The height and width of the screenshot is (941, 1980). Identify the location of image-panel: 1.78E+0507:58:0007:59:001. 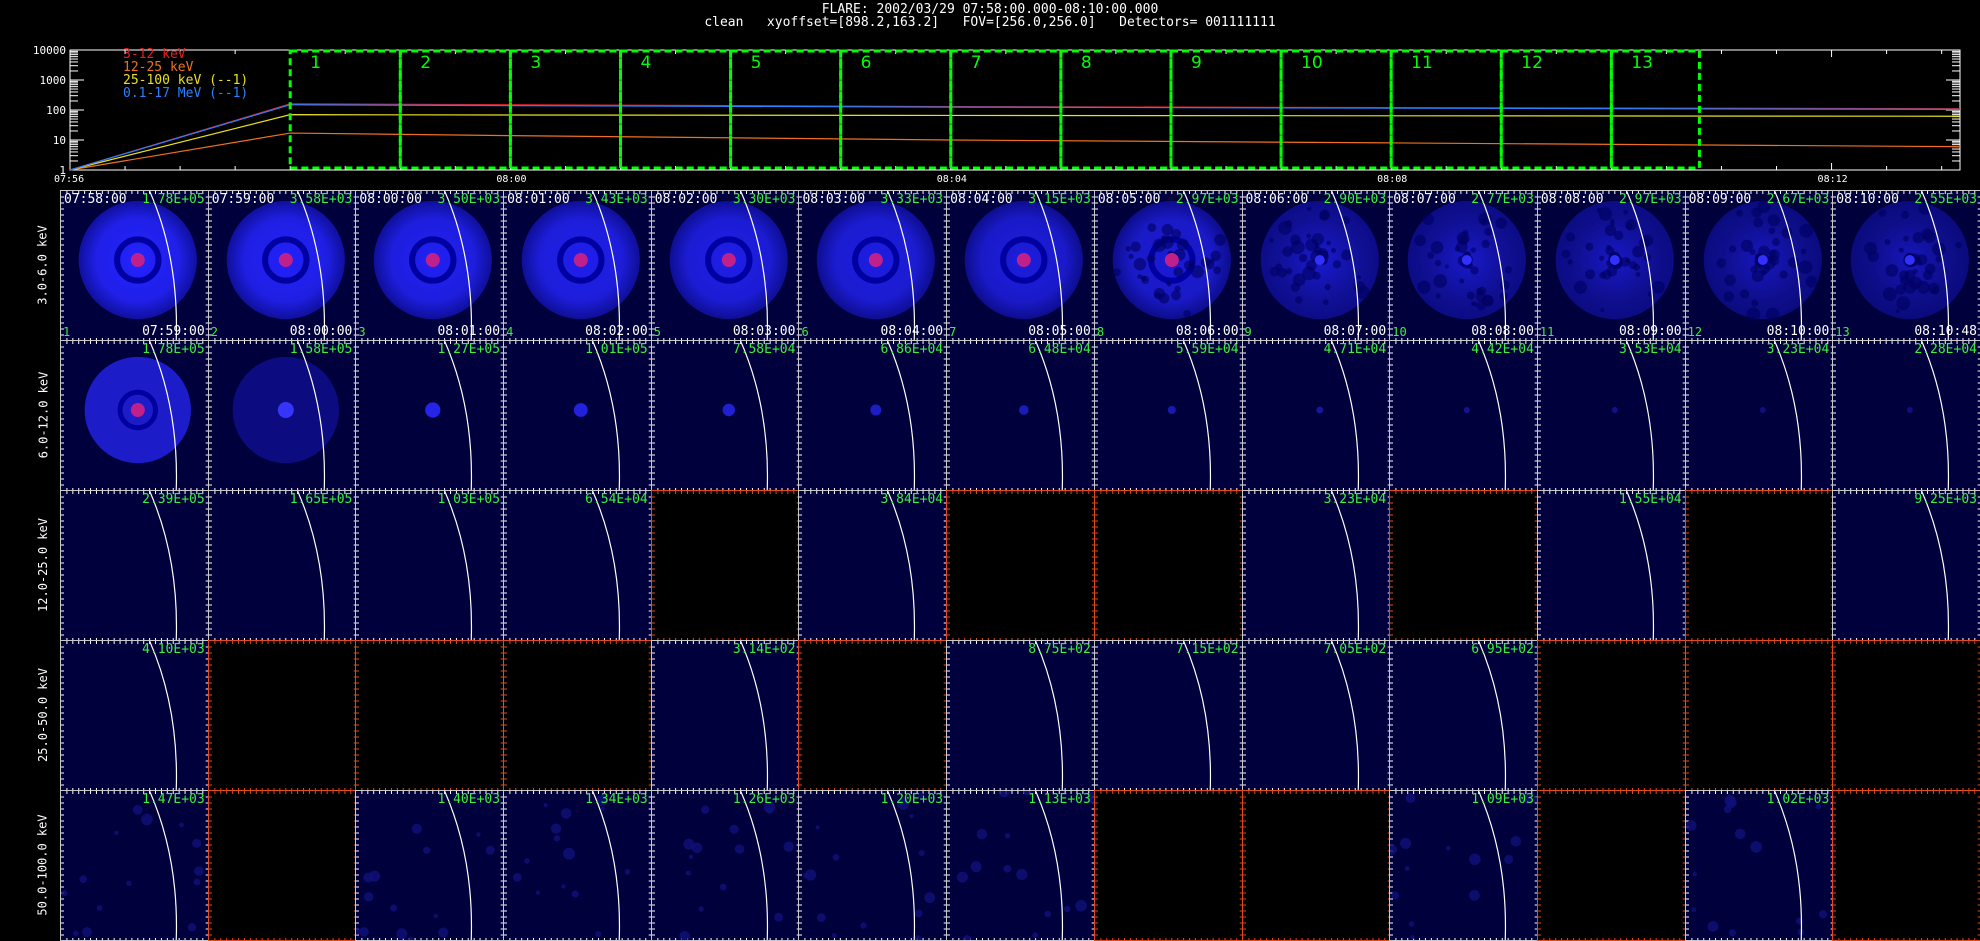
(134, 265).